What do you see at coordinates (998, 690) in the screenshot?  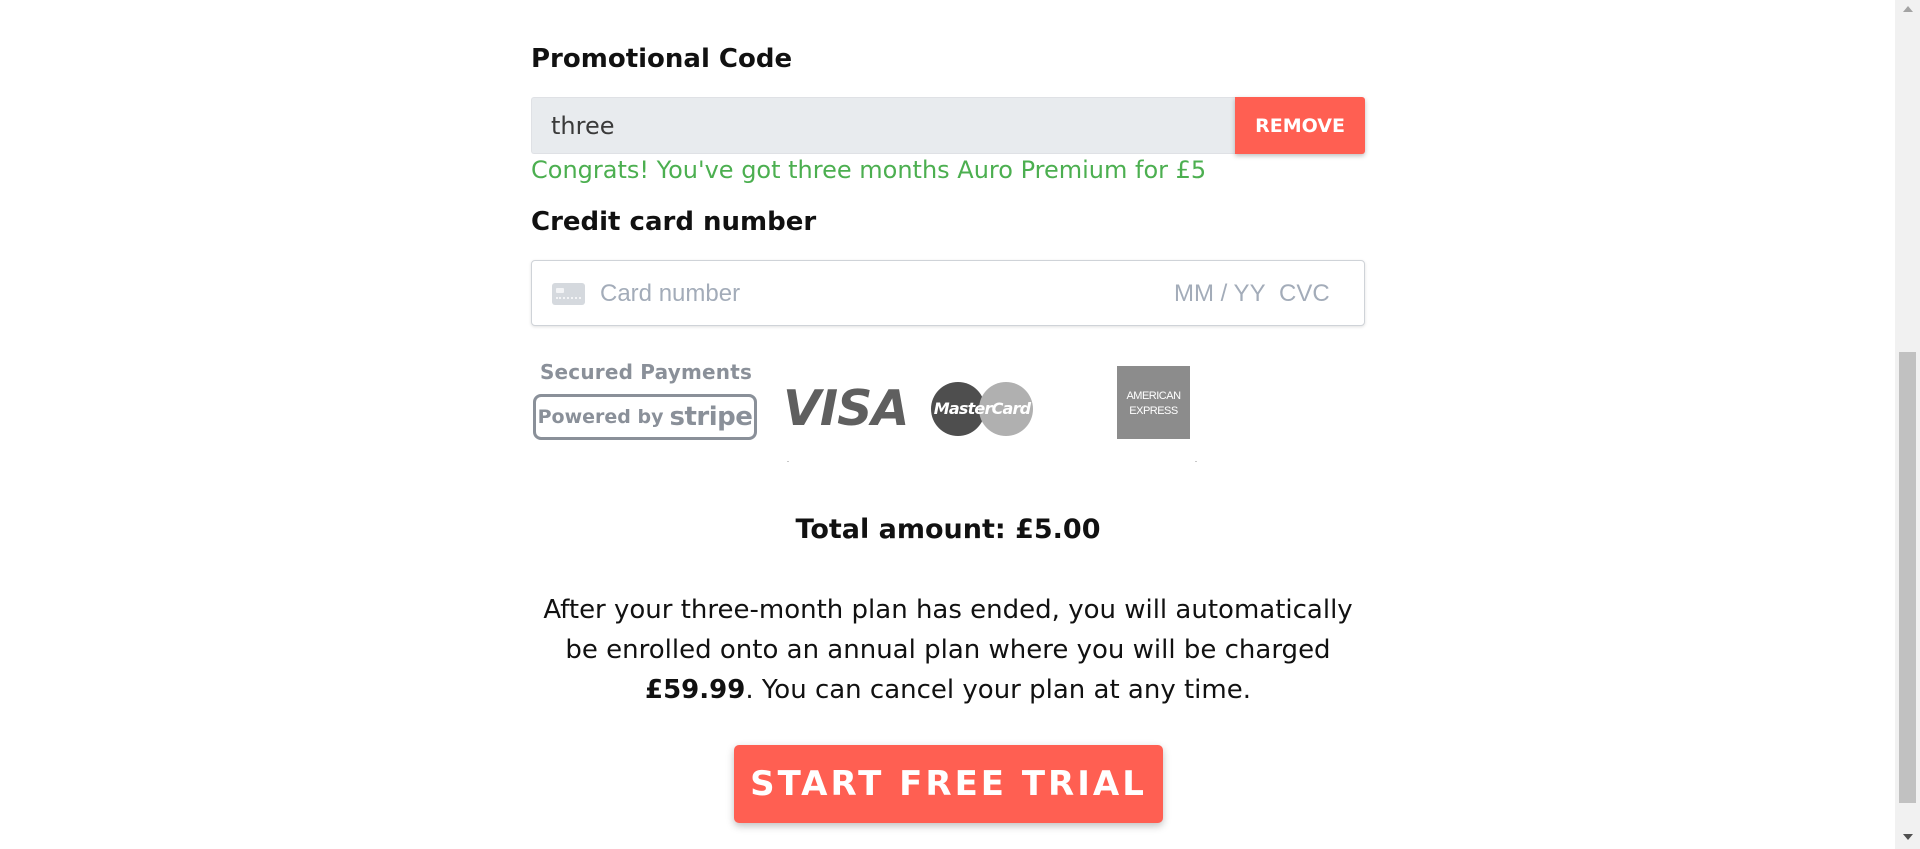 I see `plan-text-after: . You can cancel your plan at any time.` at bounding box center [998, 690].